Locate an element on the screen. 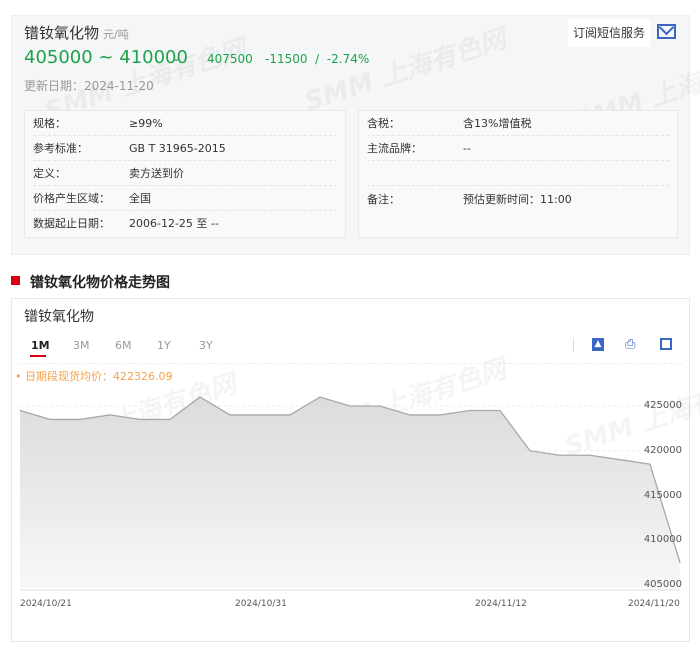 Image resolution: width=700 pixels, height=649 pixels. x-tick-label: 2024/11/20 is located at coordinates (654, 604).